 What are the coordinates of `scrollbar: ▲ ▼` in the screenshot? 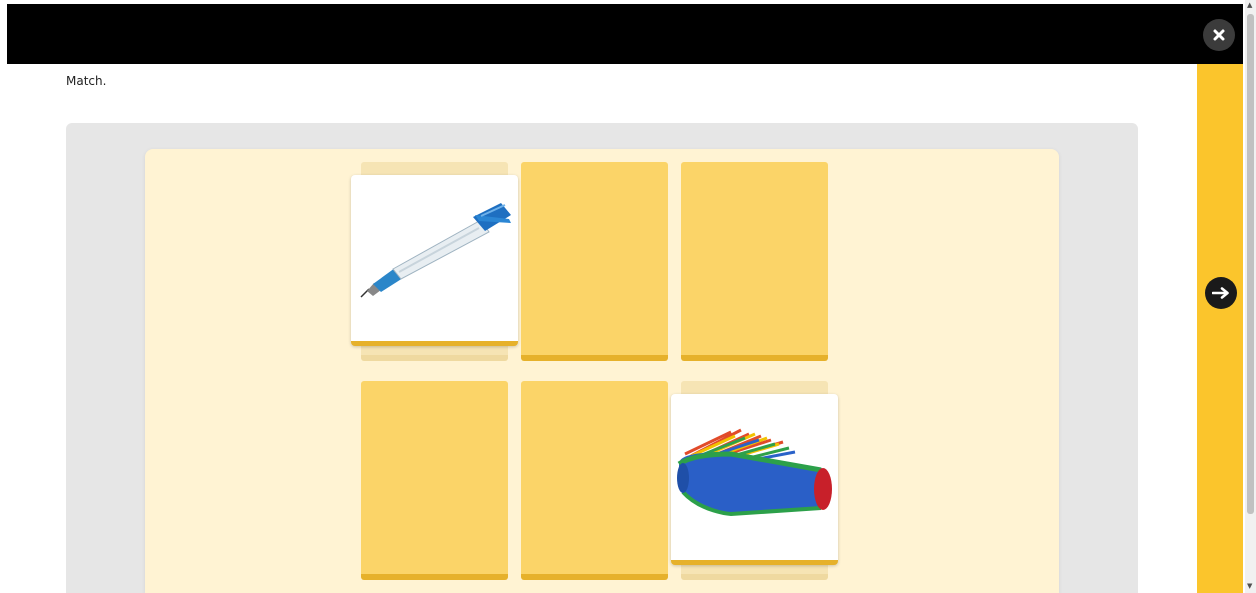 It's located at (1250, 296).